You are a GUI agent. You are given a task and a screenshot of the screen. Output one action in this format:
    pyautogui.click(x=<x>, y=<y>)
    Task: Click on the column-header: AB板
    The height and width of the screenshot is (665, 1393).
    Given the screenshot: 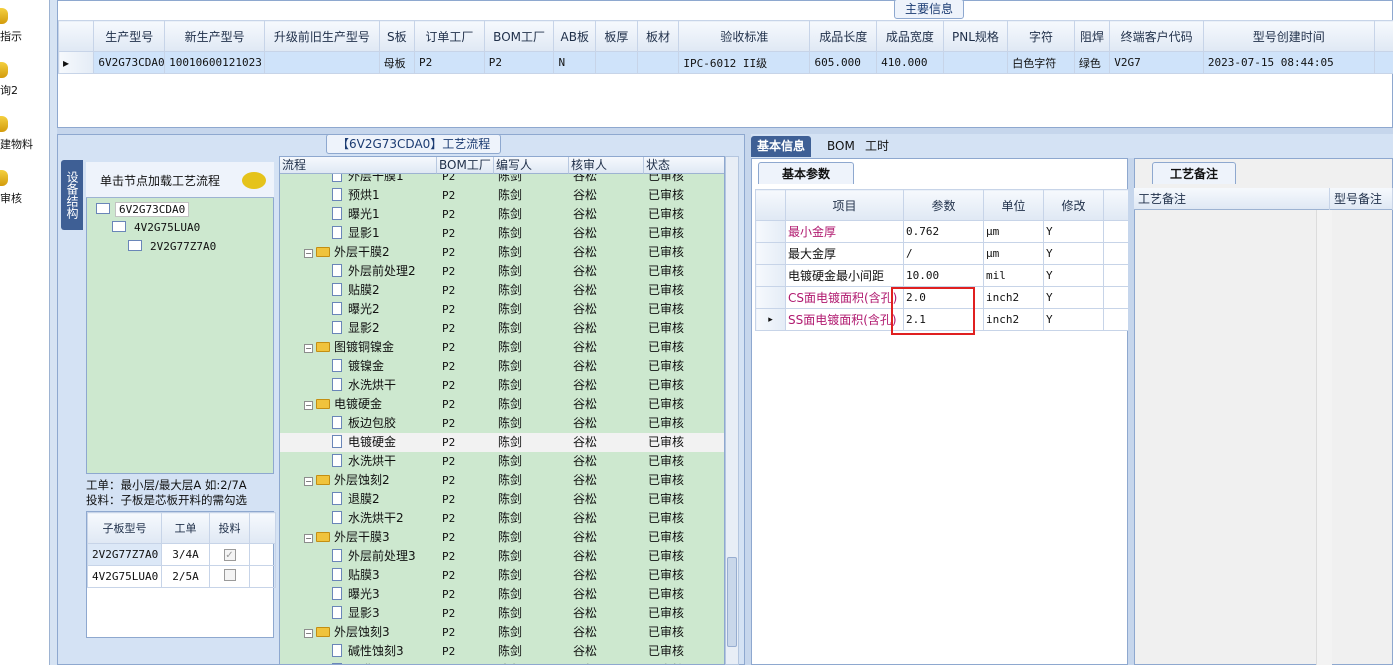 What is the action you would take?
    pyautogui.click(x=575, y=36)
    